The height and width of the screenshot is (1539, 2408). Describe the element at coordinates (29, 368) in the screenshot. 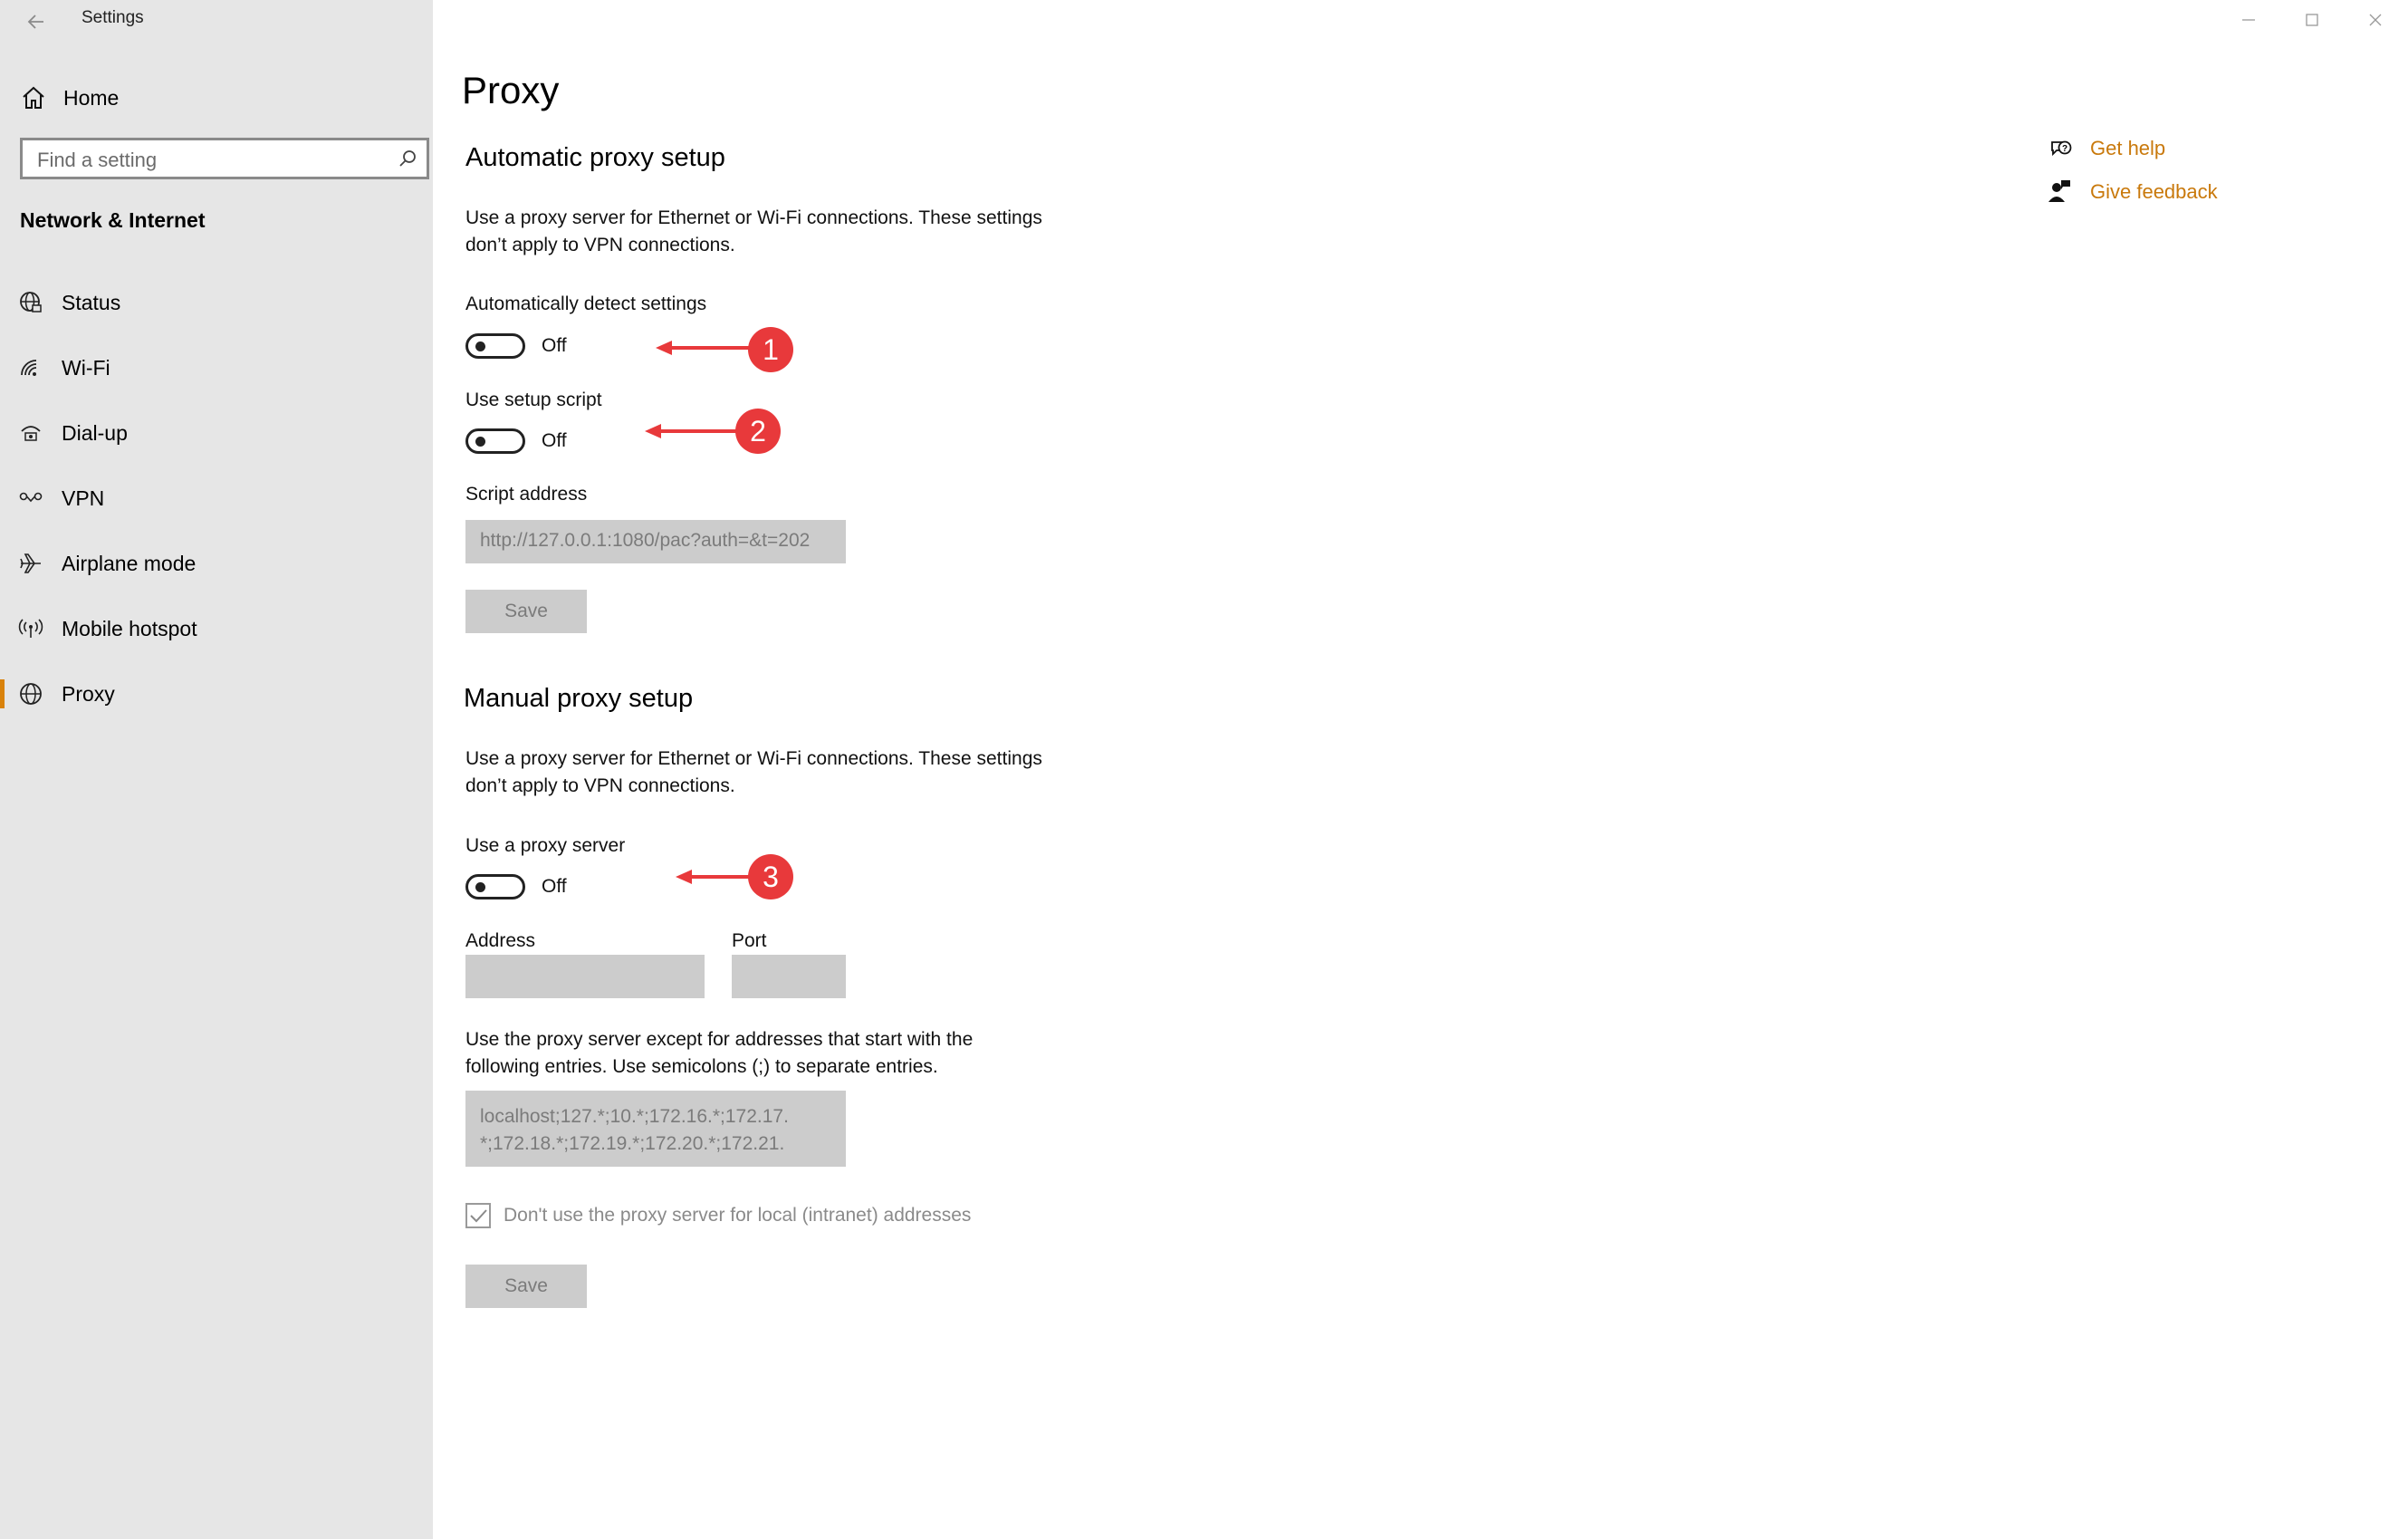

I see `wifi-icon` at that location.